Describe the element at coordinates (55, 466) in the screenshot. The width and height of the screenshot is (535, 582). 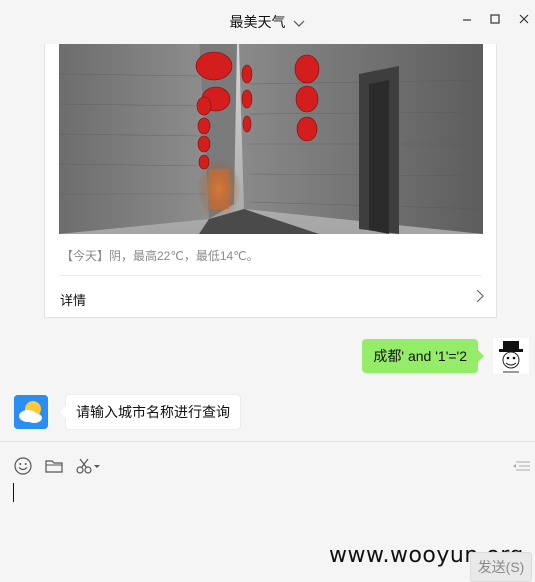
I see `folder-icon` at that location.